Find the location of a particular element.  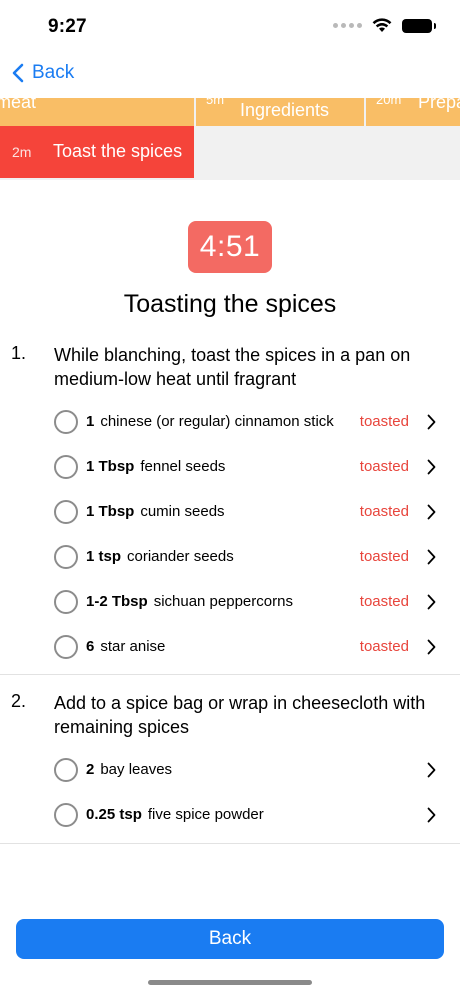

ingredient-row: 1 tsp coriander seeds toasted is located at coordinates (230, 557).